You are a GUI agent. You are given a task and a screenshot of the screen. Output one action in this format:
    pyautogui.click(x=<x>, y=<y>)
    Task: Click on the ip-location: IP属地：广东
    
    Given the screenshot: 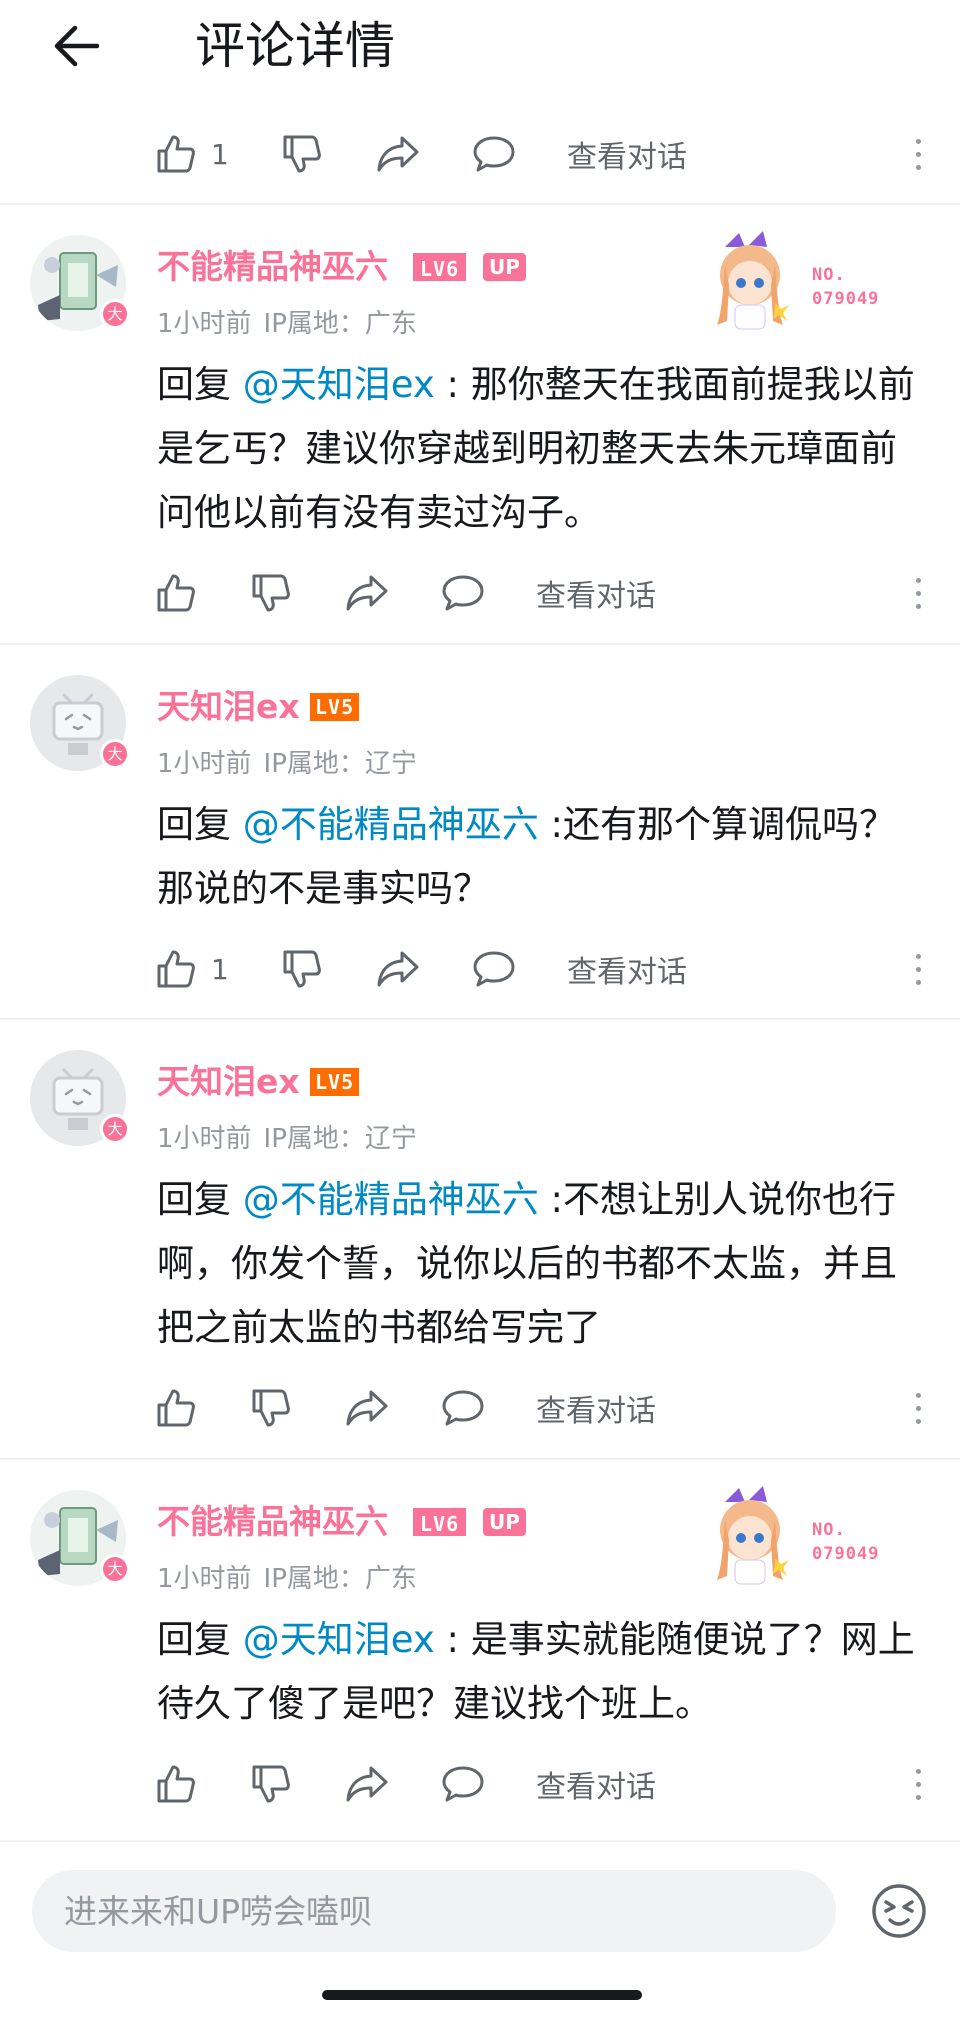 What is the action you would take?
    pyautogui.click(x=340, y=324)
    